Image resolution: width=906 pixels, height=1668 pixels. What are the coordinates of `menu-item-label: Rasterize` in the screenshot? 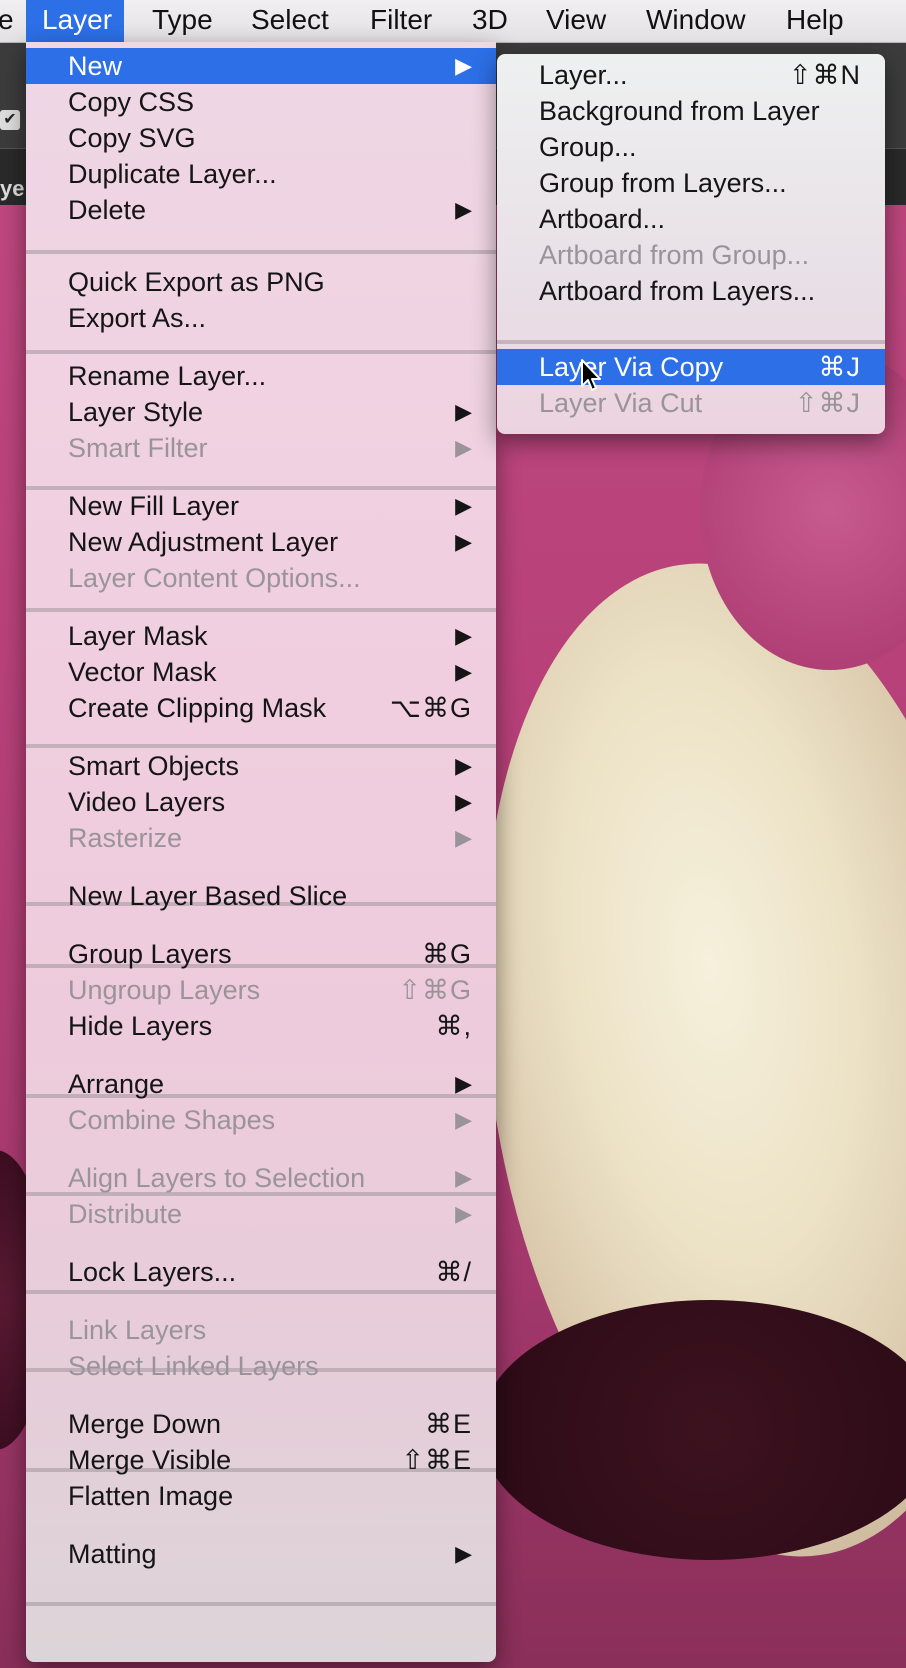 It's located at (125, 838).